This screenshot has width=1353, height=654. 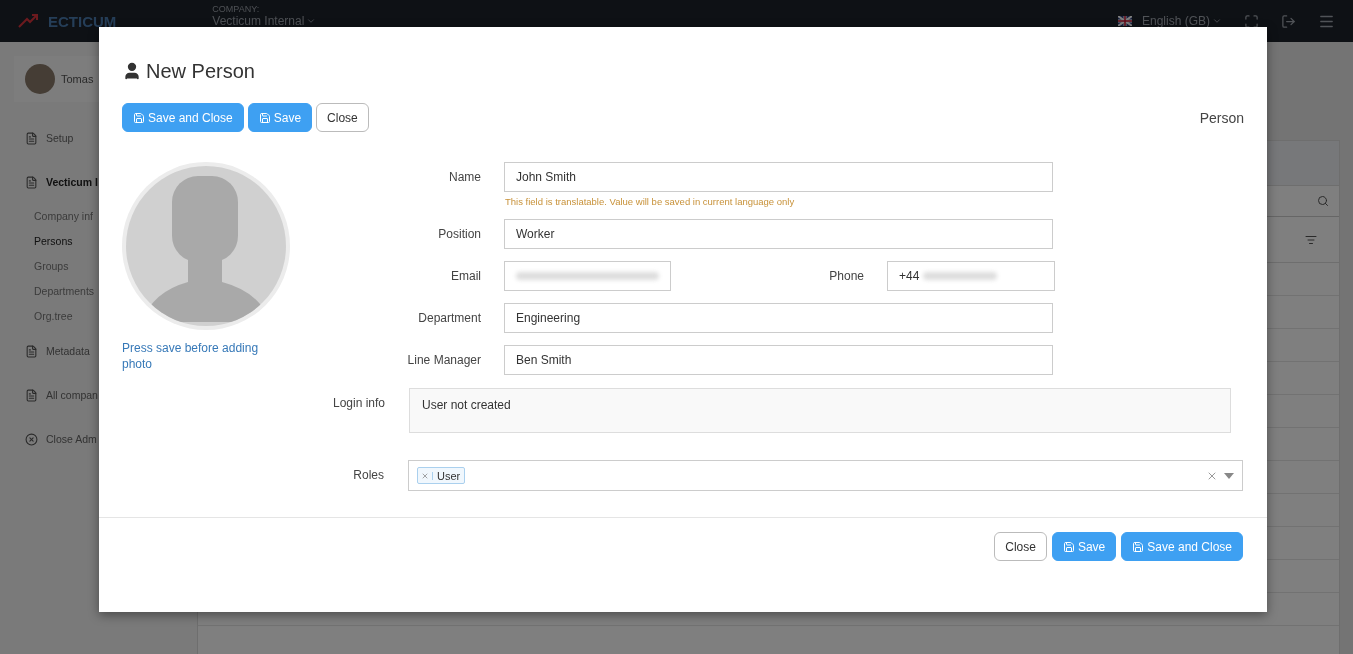 What do you see at coordinates (77, 79) in the screenshot?
I see `user-name: Tomas` at bounding box center [77, 79].